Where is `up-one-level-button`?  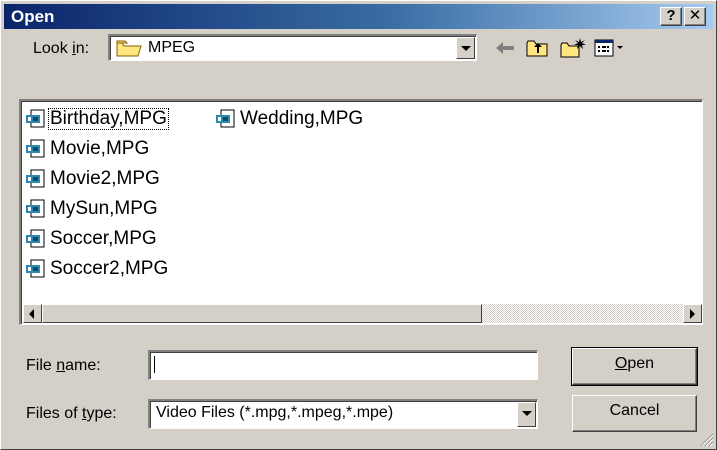 up-one-level-button is located at coordinates (538, 48).